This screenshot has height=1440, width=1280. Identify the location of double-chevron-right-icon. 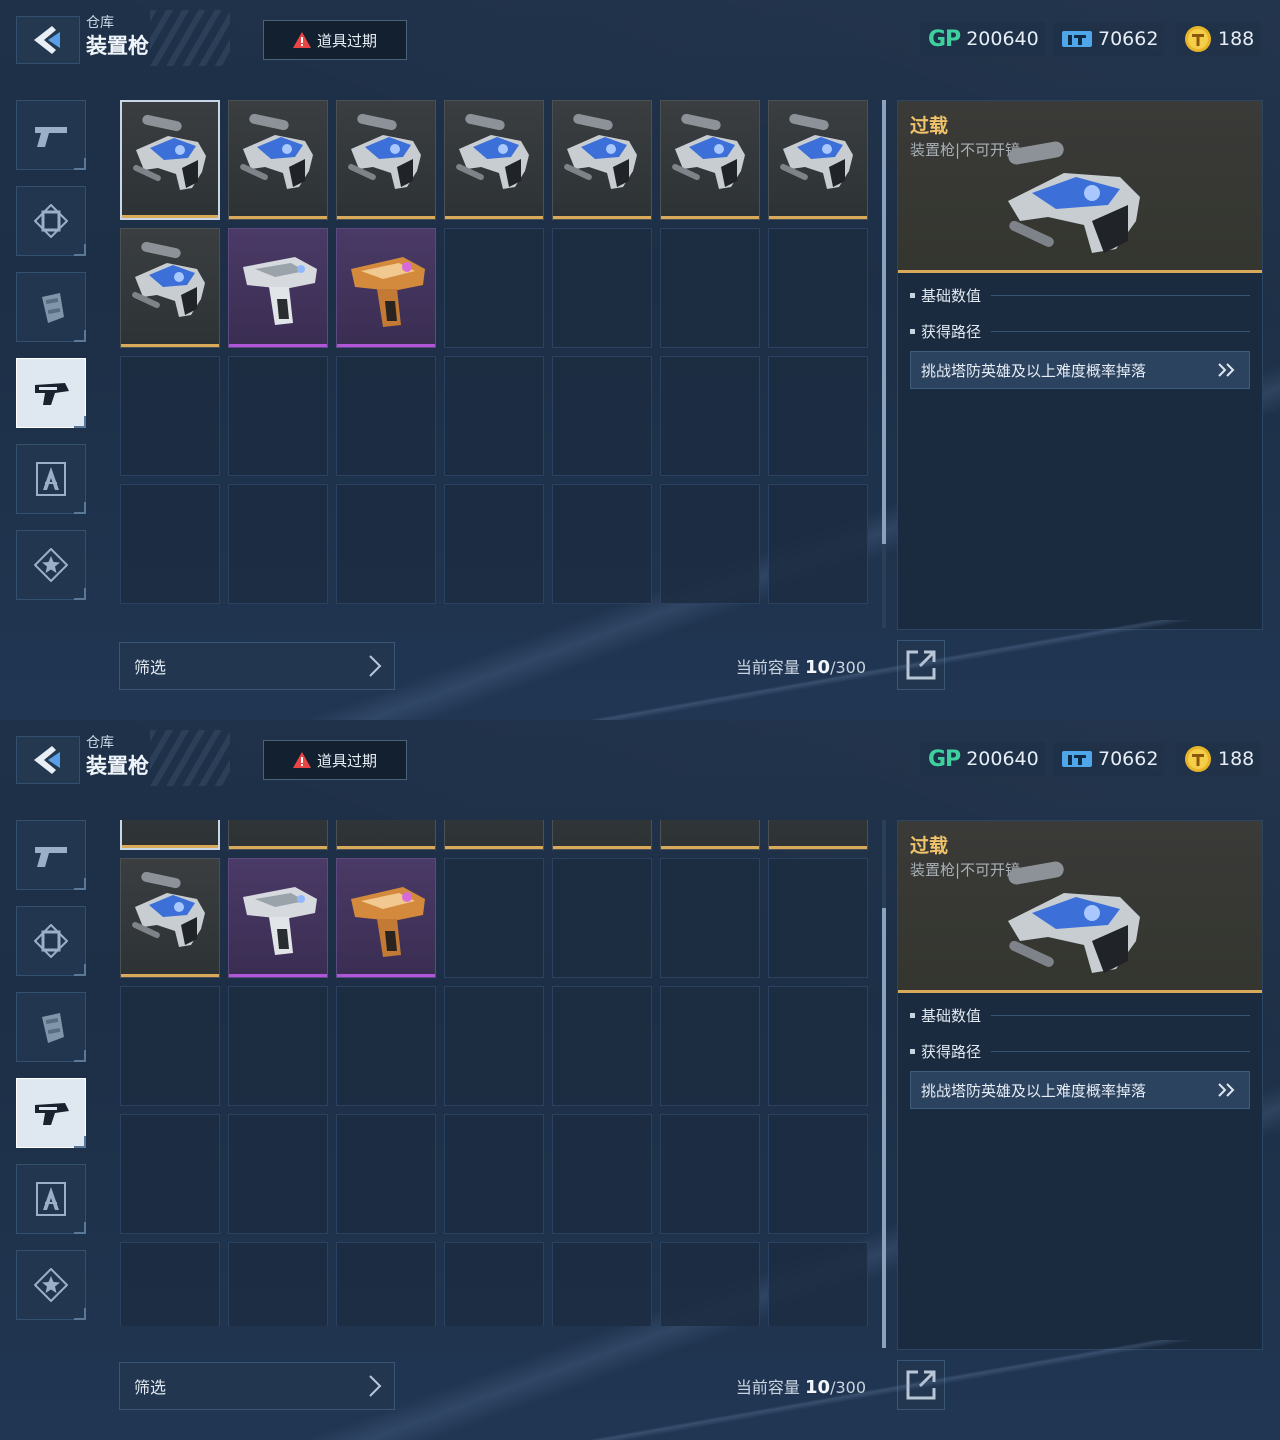
(1226, 1090).